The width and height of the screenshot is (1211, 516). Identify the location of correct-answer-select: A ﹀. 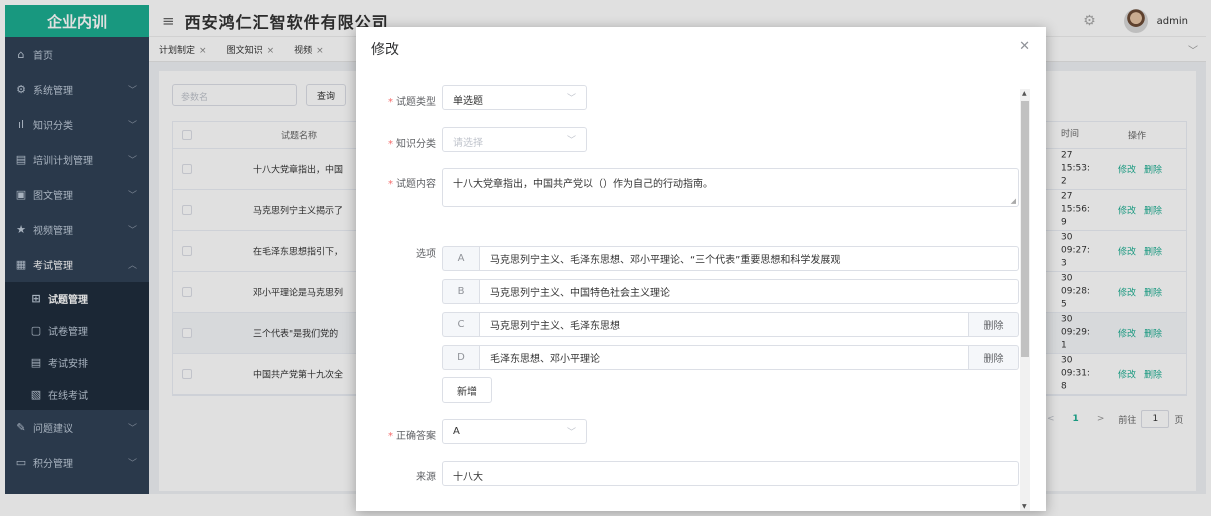
(514, 431).